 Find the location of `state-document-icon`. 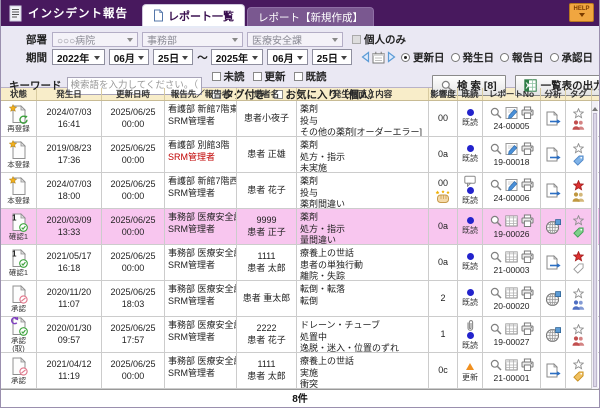

state-document-icon is located at coordinates (18, 366).